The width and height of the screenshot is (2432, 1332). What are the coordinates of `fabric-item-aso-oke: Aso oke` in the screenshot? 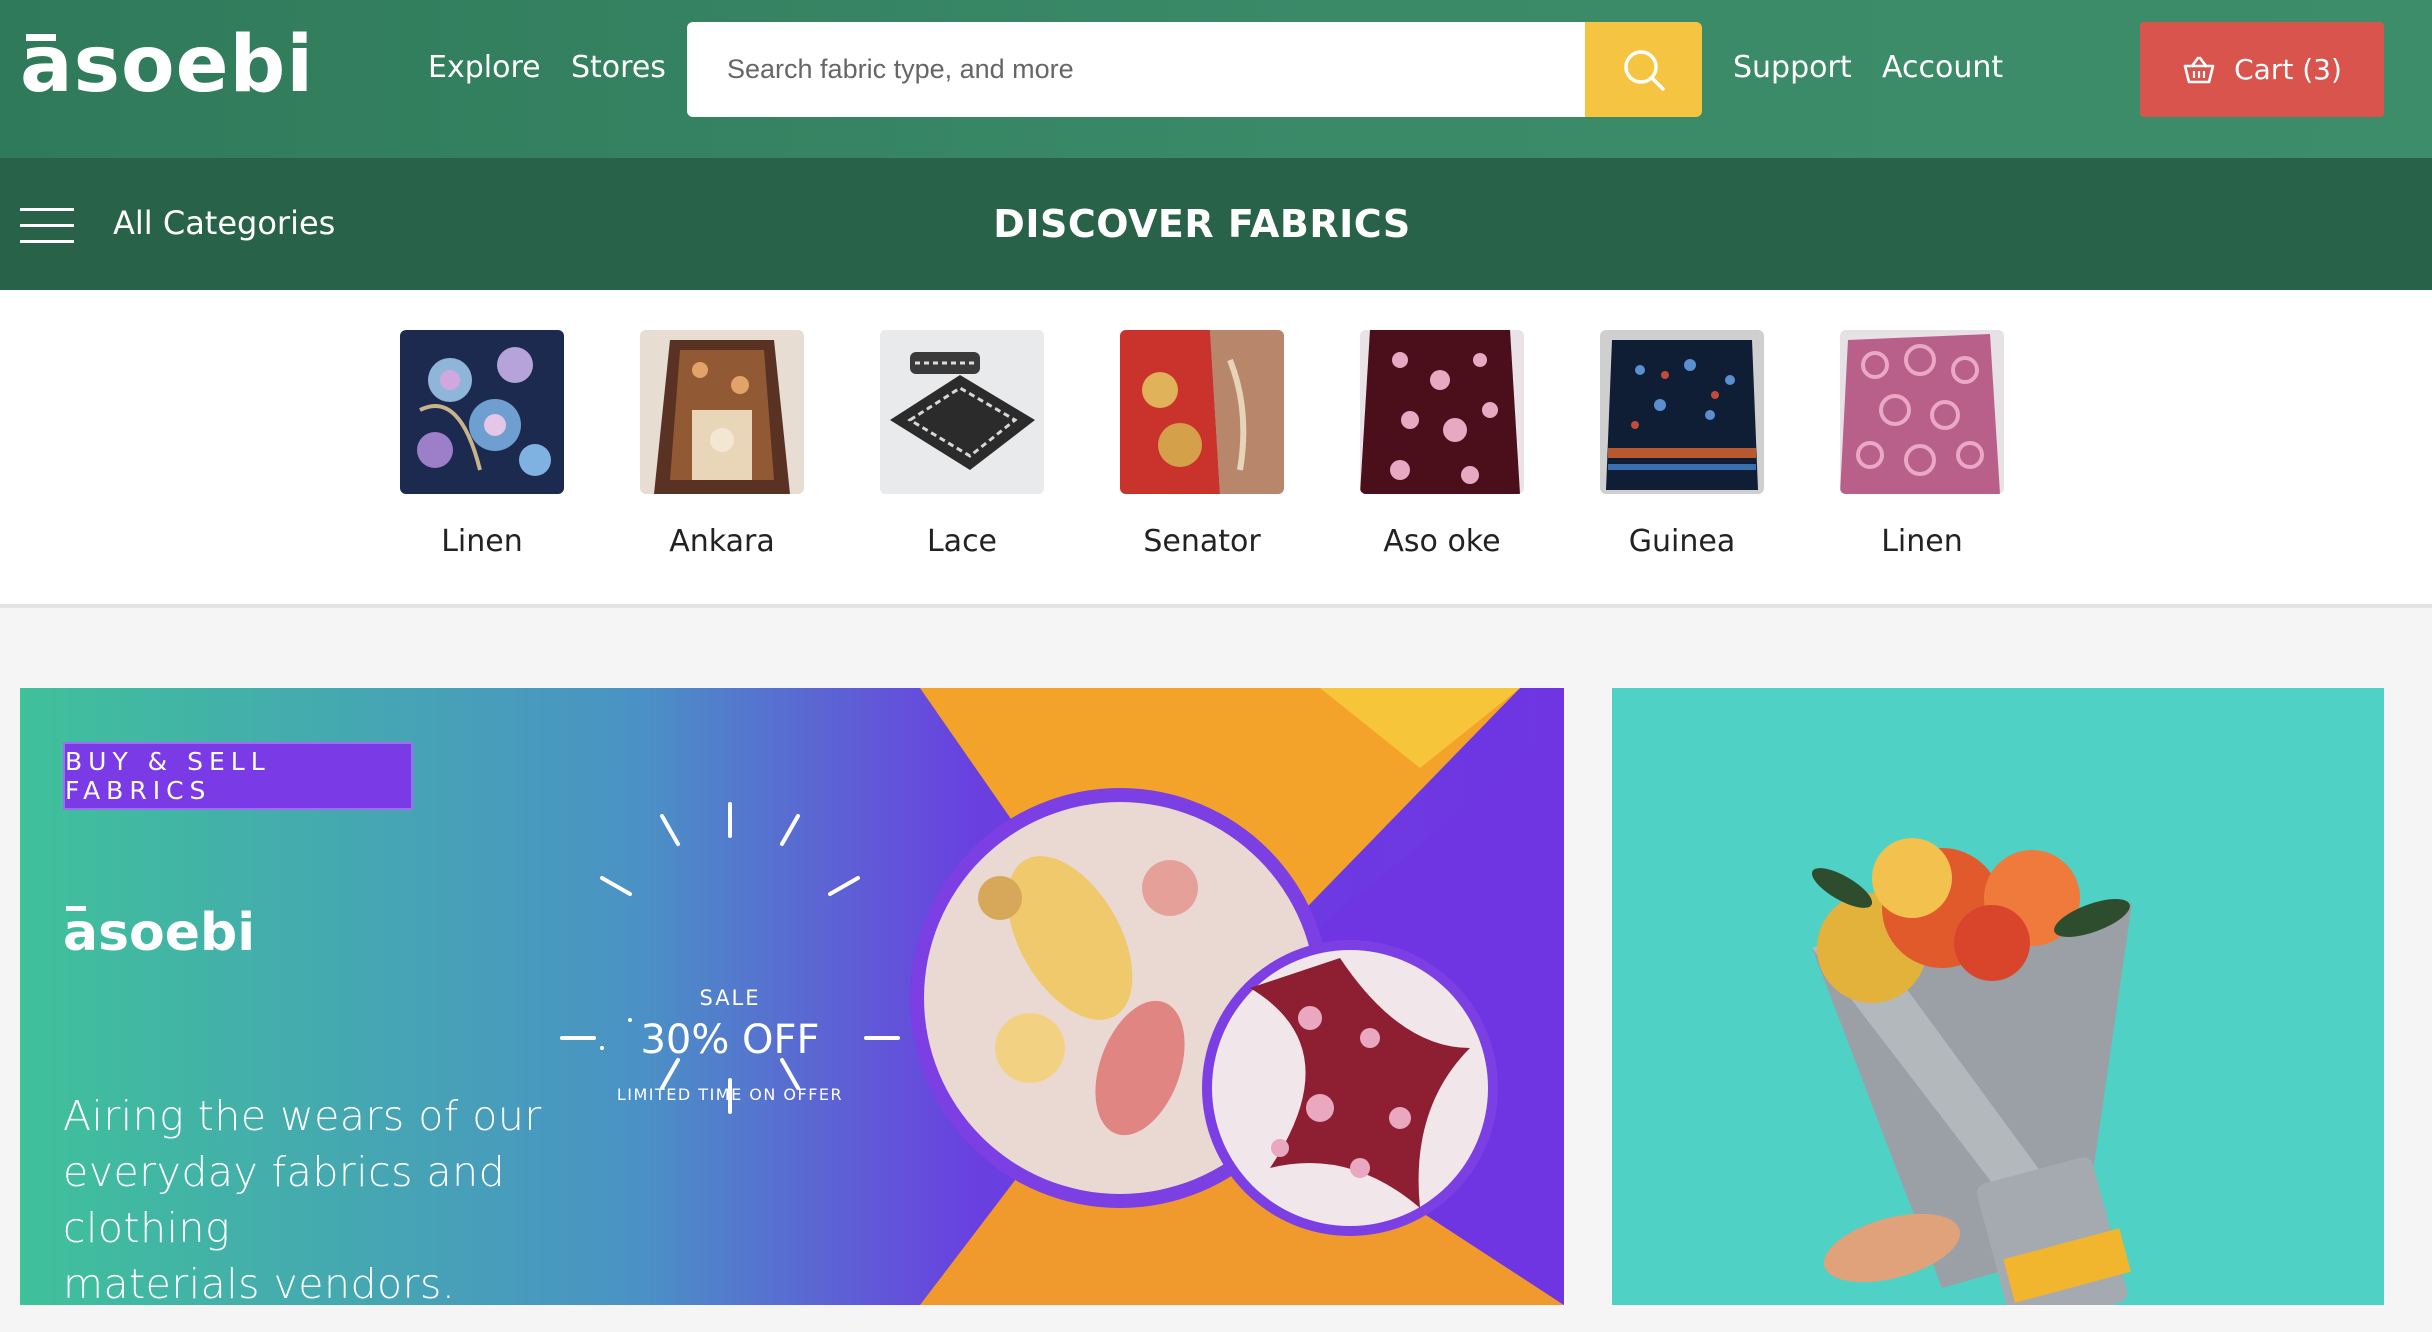 It's located at (1442, 444).